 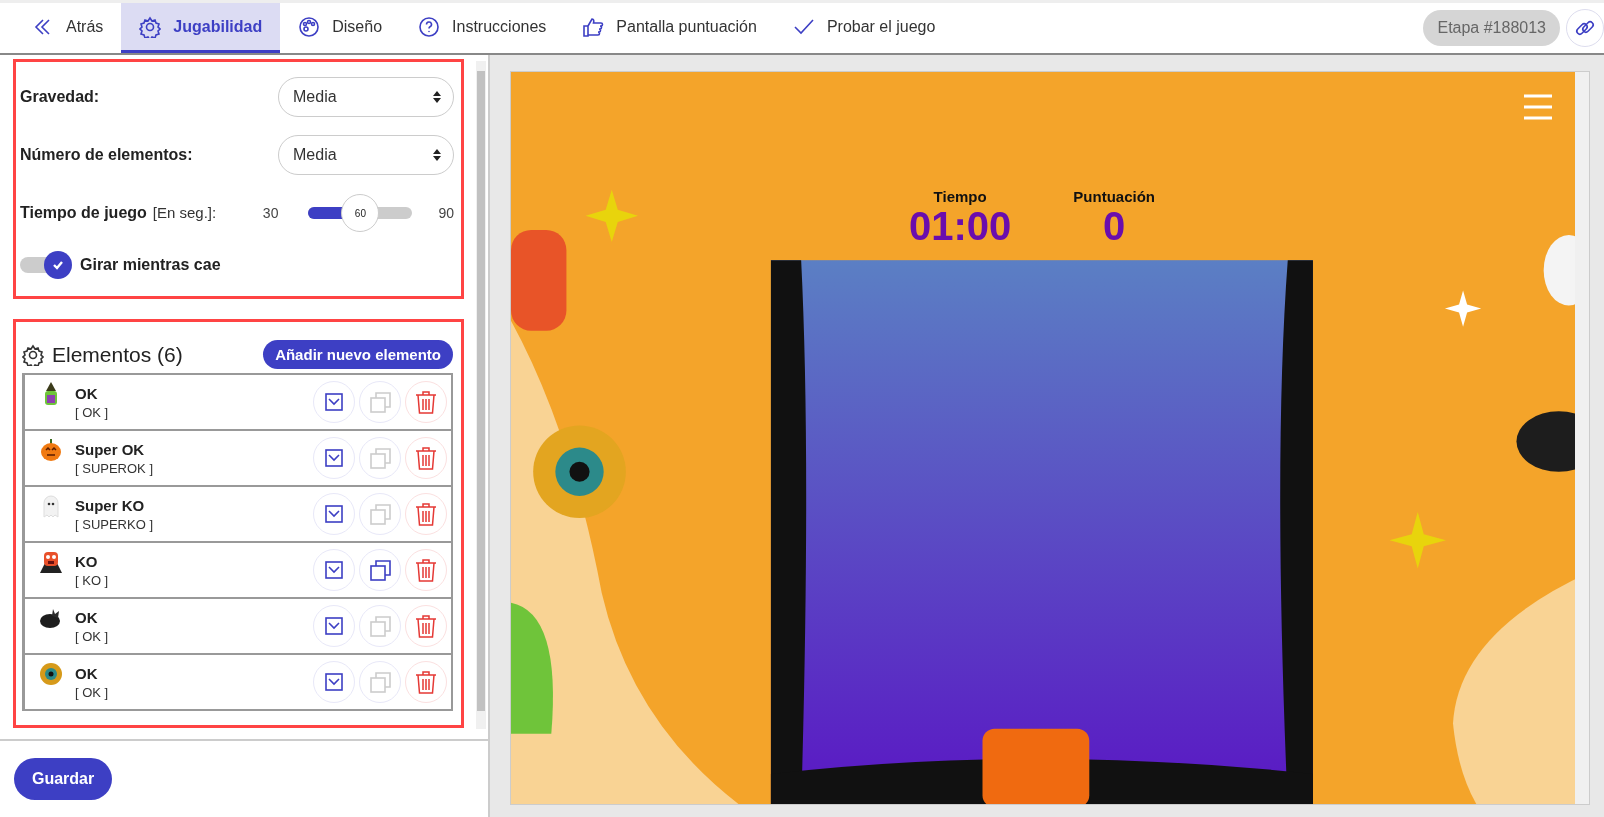 What do you see at coordinates (60, 97) in the screenshot?
I see `field-label: Gravedad:` at bounding box center [60, 97].